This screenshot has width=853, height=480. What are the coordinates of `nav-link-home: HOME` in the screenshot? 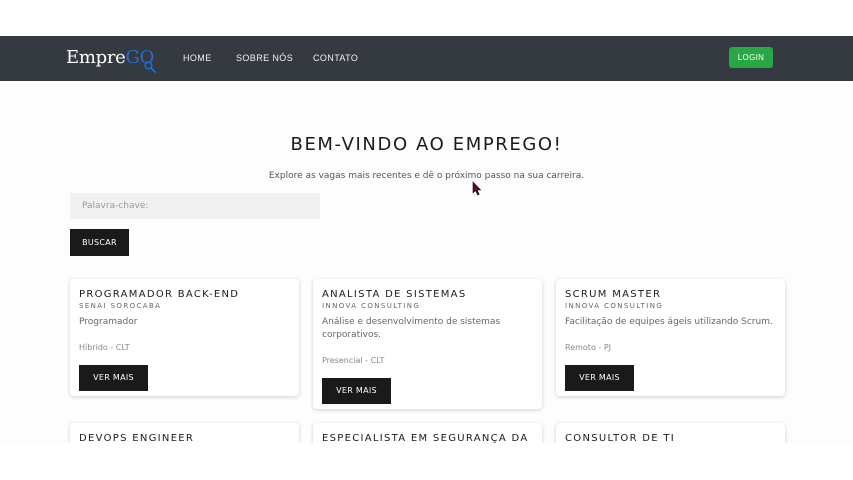 It's located at (197, 58).